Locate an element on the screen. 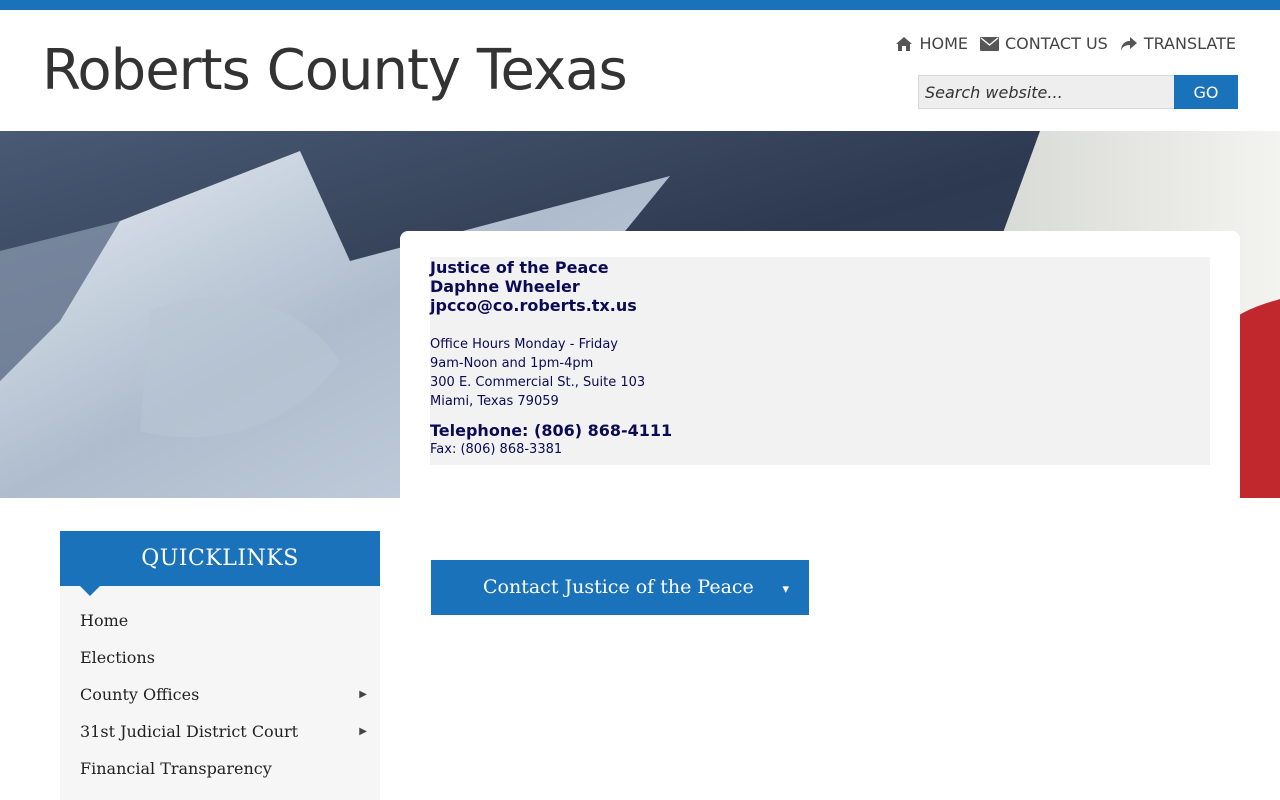 The image size is (1280, 800). office-address-street: 300 E. Commercial St., Suite 103 is located at coordinates (538, 382).